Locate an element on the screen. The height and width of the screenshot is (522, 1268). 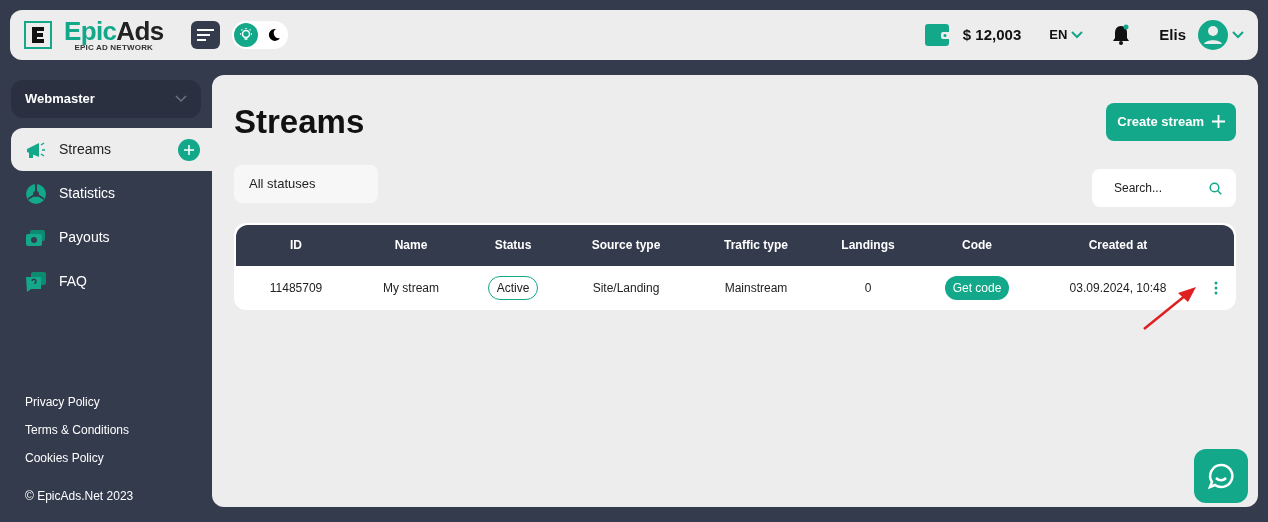
footer-link: Cookies Policy is located at coordinates (106, 458).